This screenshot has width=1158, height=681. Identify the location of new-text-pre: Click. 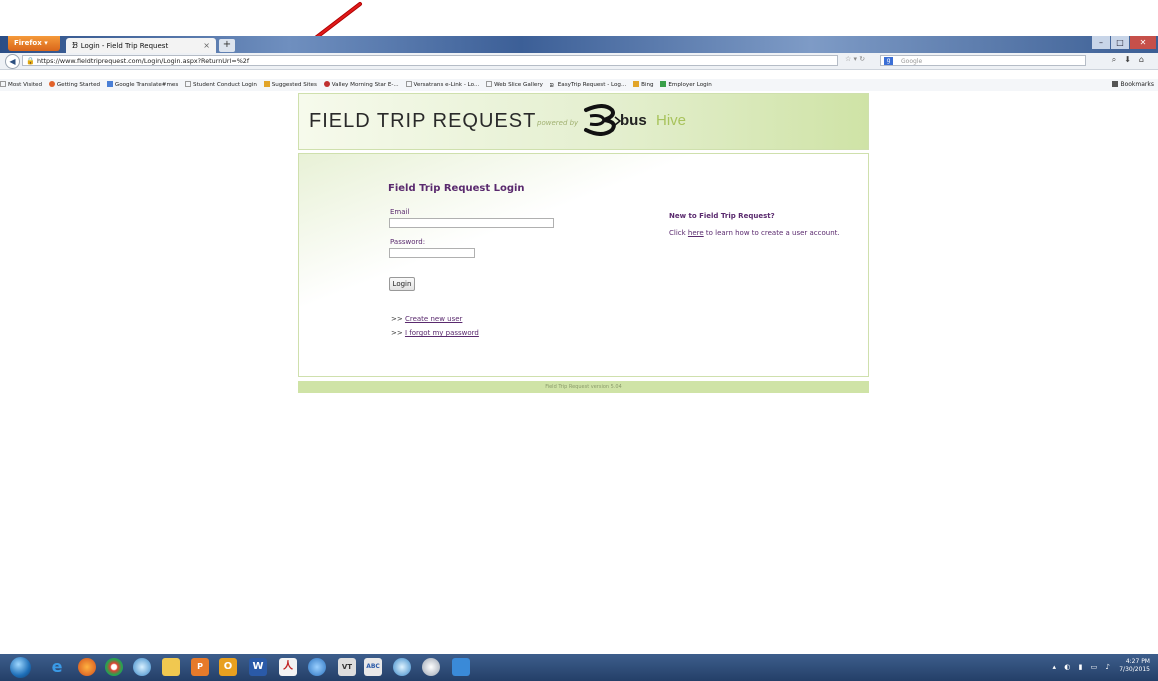
(678, 233).